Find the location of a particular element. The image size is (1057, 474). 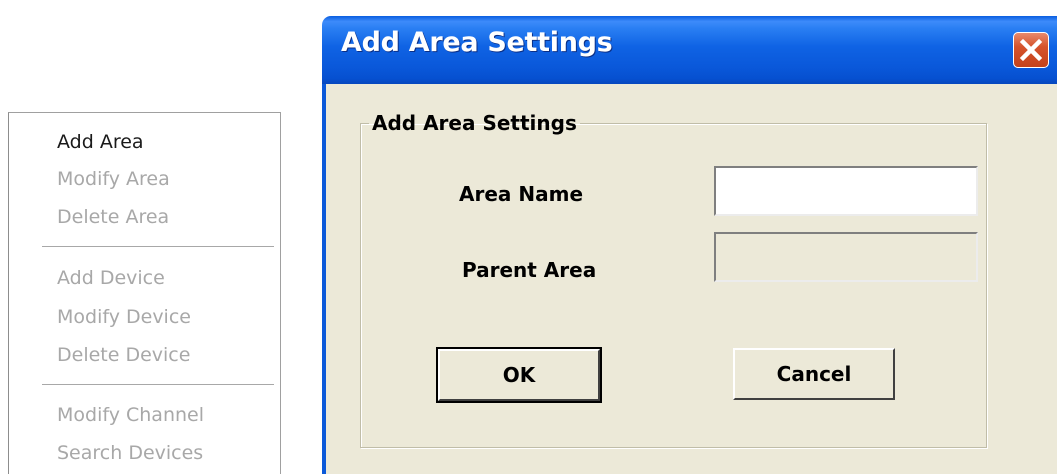

close-icon is located at coordinates (1031, 50).